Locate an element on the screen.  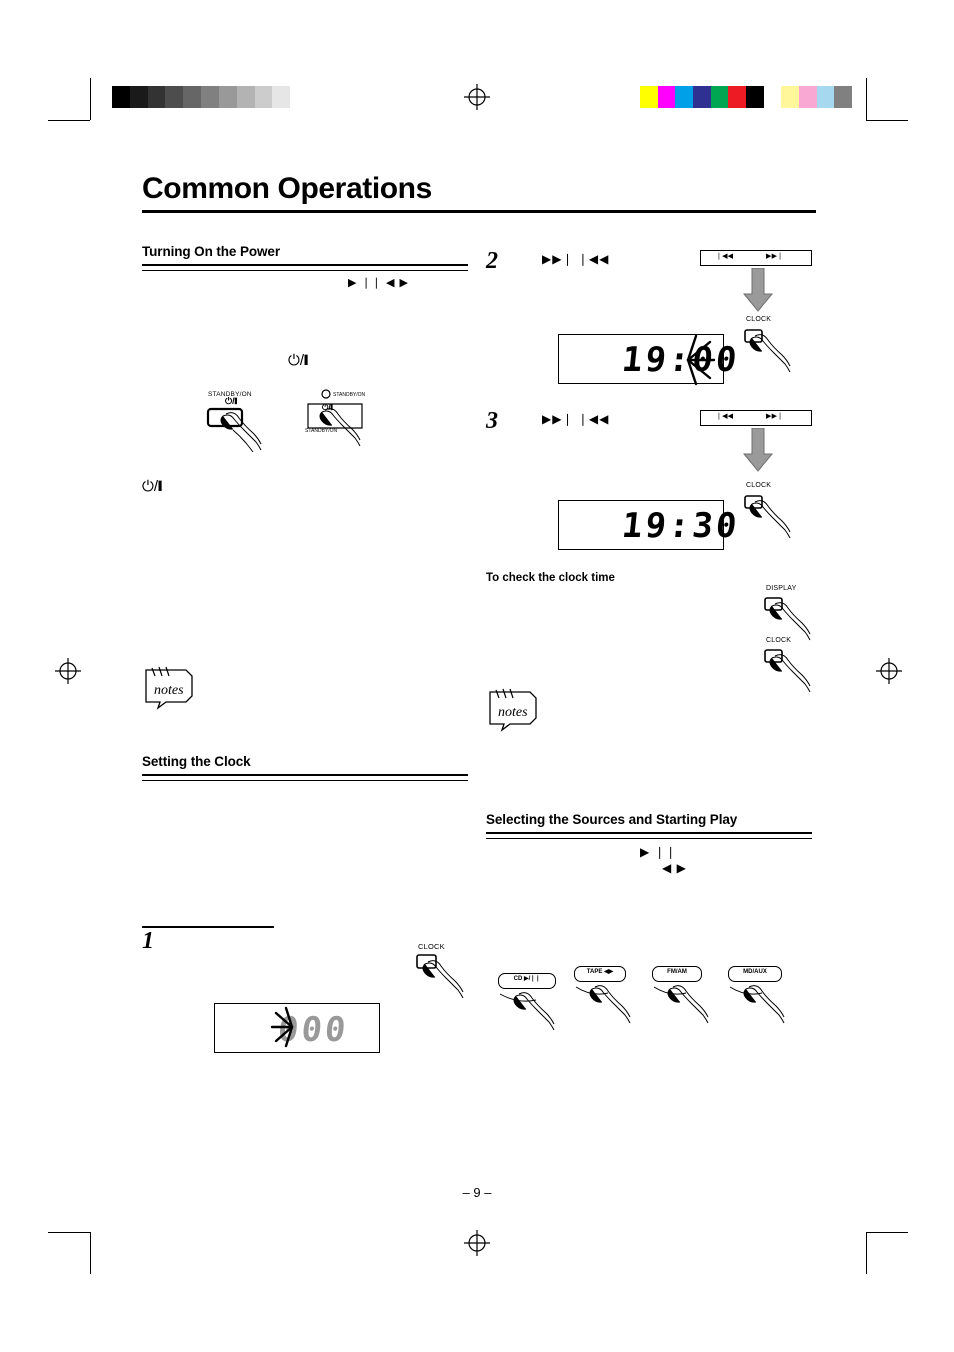
remote-skip-strip-step3-right-label: ▶▶❘ is located at coordinates (775, 416).